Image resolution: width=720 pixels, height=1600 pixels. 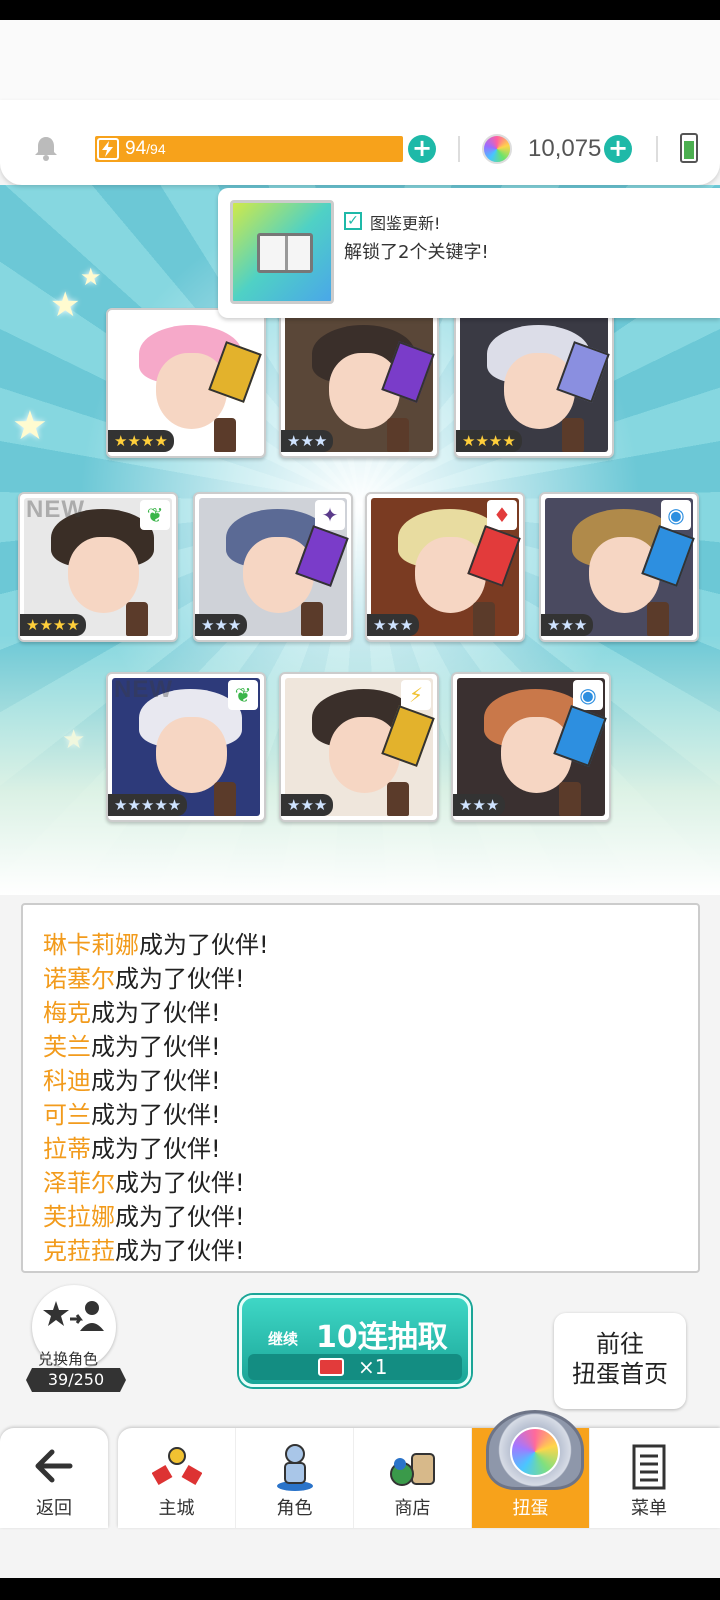 I want to click on continue-10-pull-button: 继续 10连抽取 ×1, so click(x=355, y=1341).